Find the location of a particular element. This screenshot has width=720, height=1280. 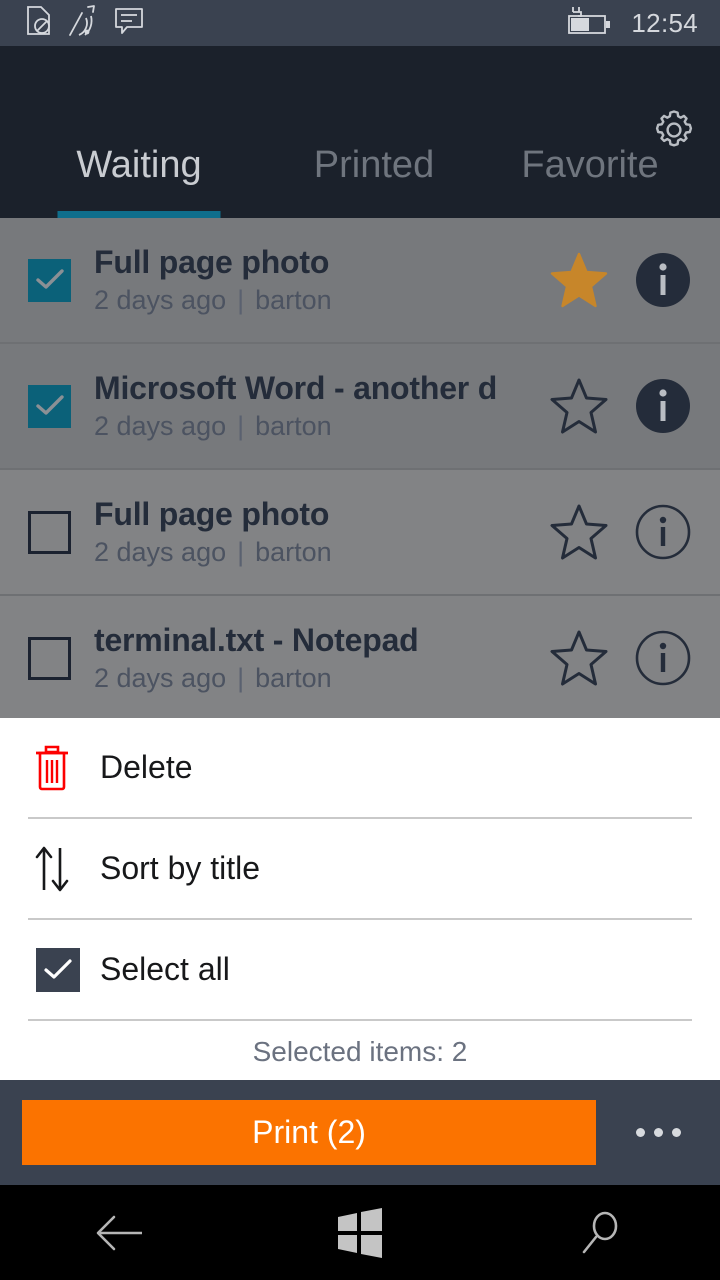

menu-item-sort-label: Sort by title is located at coordinates (180, 868).